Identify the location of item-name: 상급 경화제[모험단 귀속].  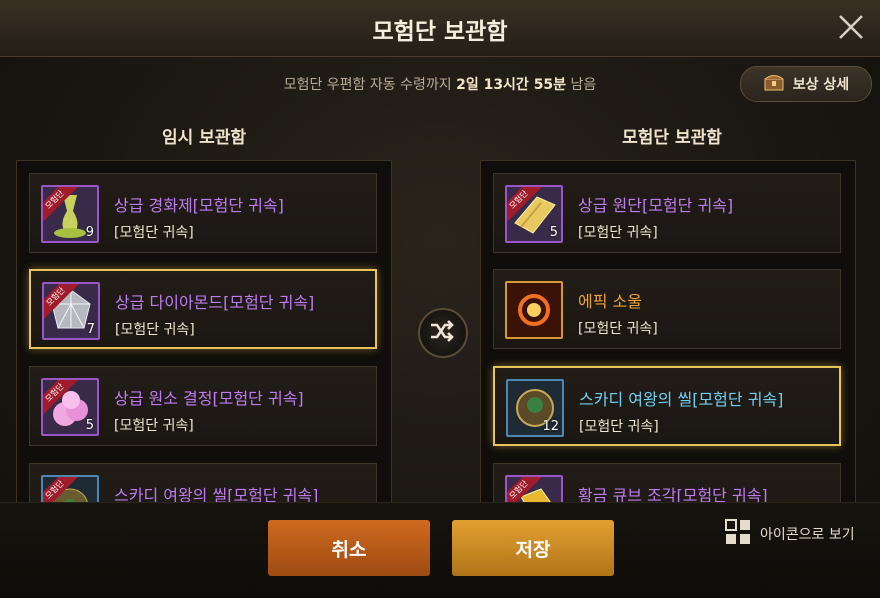
(199, 205).